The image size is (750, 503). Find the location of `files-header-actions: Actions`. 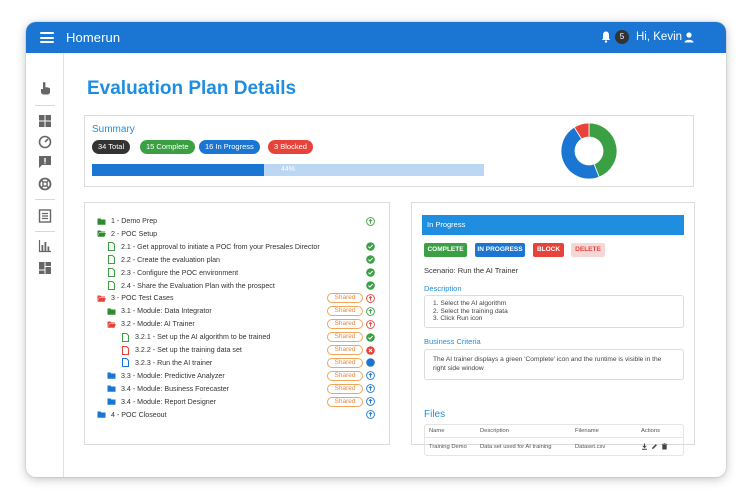

files-header-actions: Actions is located at coordinates (651, 431).